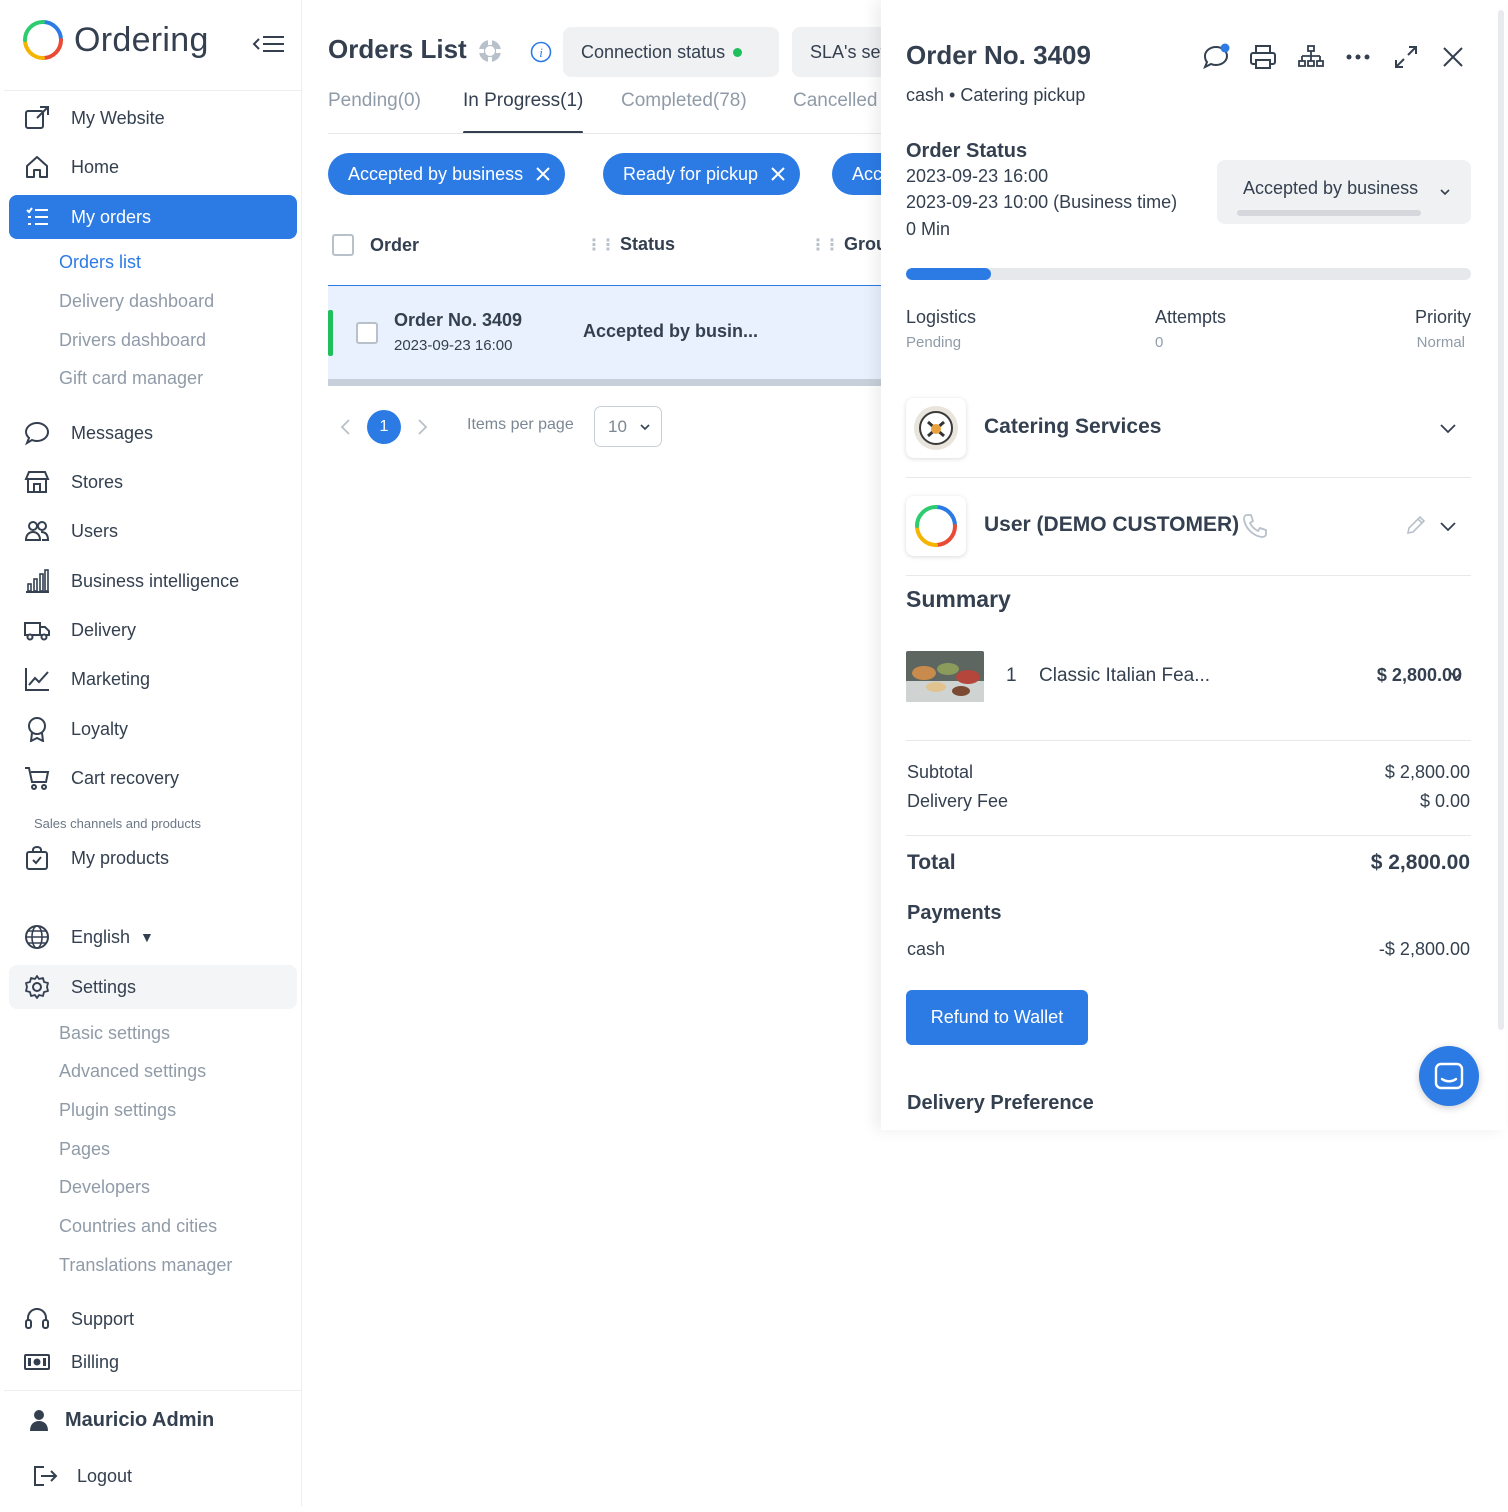  What do you see at coordinates (541, 52) in the screenshot?
I see `info-icon: i` at bounding box center [541, 52].